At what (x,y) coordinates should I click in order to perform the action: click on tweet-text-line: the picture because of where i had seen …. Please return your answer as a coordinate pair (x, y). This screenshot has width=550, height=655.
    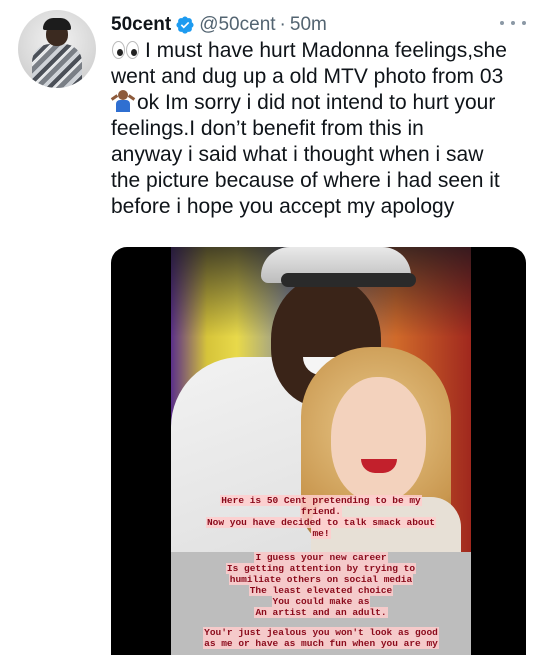
    Looking at the image, I should click on (305, 180).